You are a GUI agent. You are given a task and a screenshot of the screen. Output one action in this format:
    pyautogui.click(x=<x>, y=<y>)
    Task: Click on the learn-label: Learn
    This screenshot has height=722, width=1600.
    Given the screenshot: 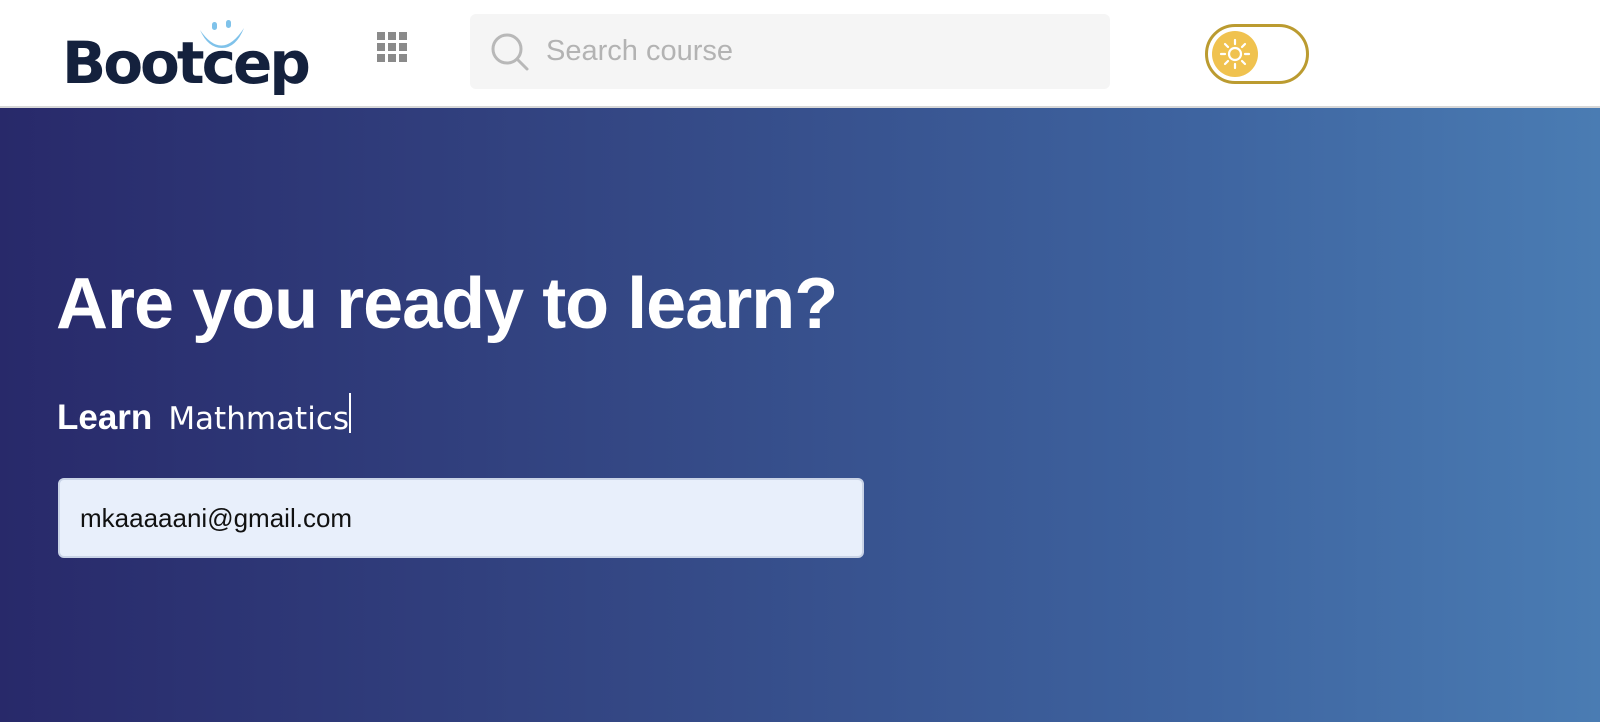 What is the action you would take?
    pyautogui.click(x=105, y=417)
    